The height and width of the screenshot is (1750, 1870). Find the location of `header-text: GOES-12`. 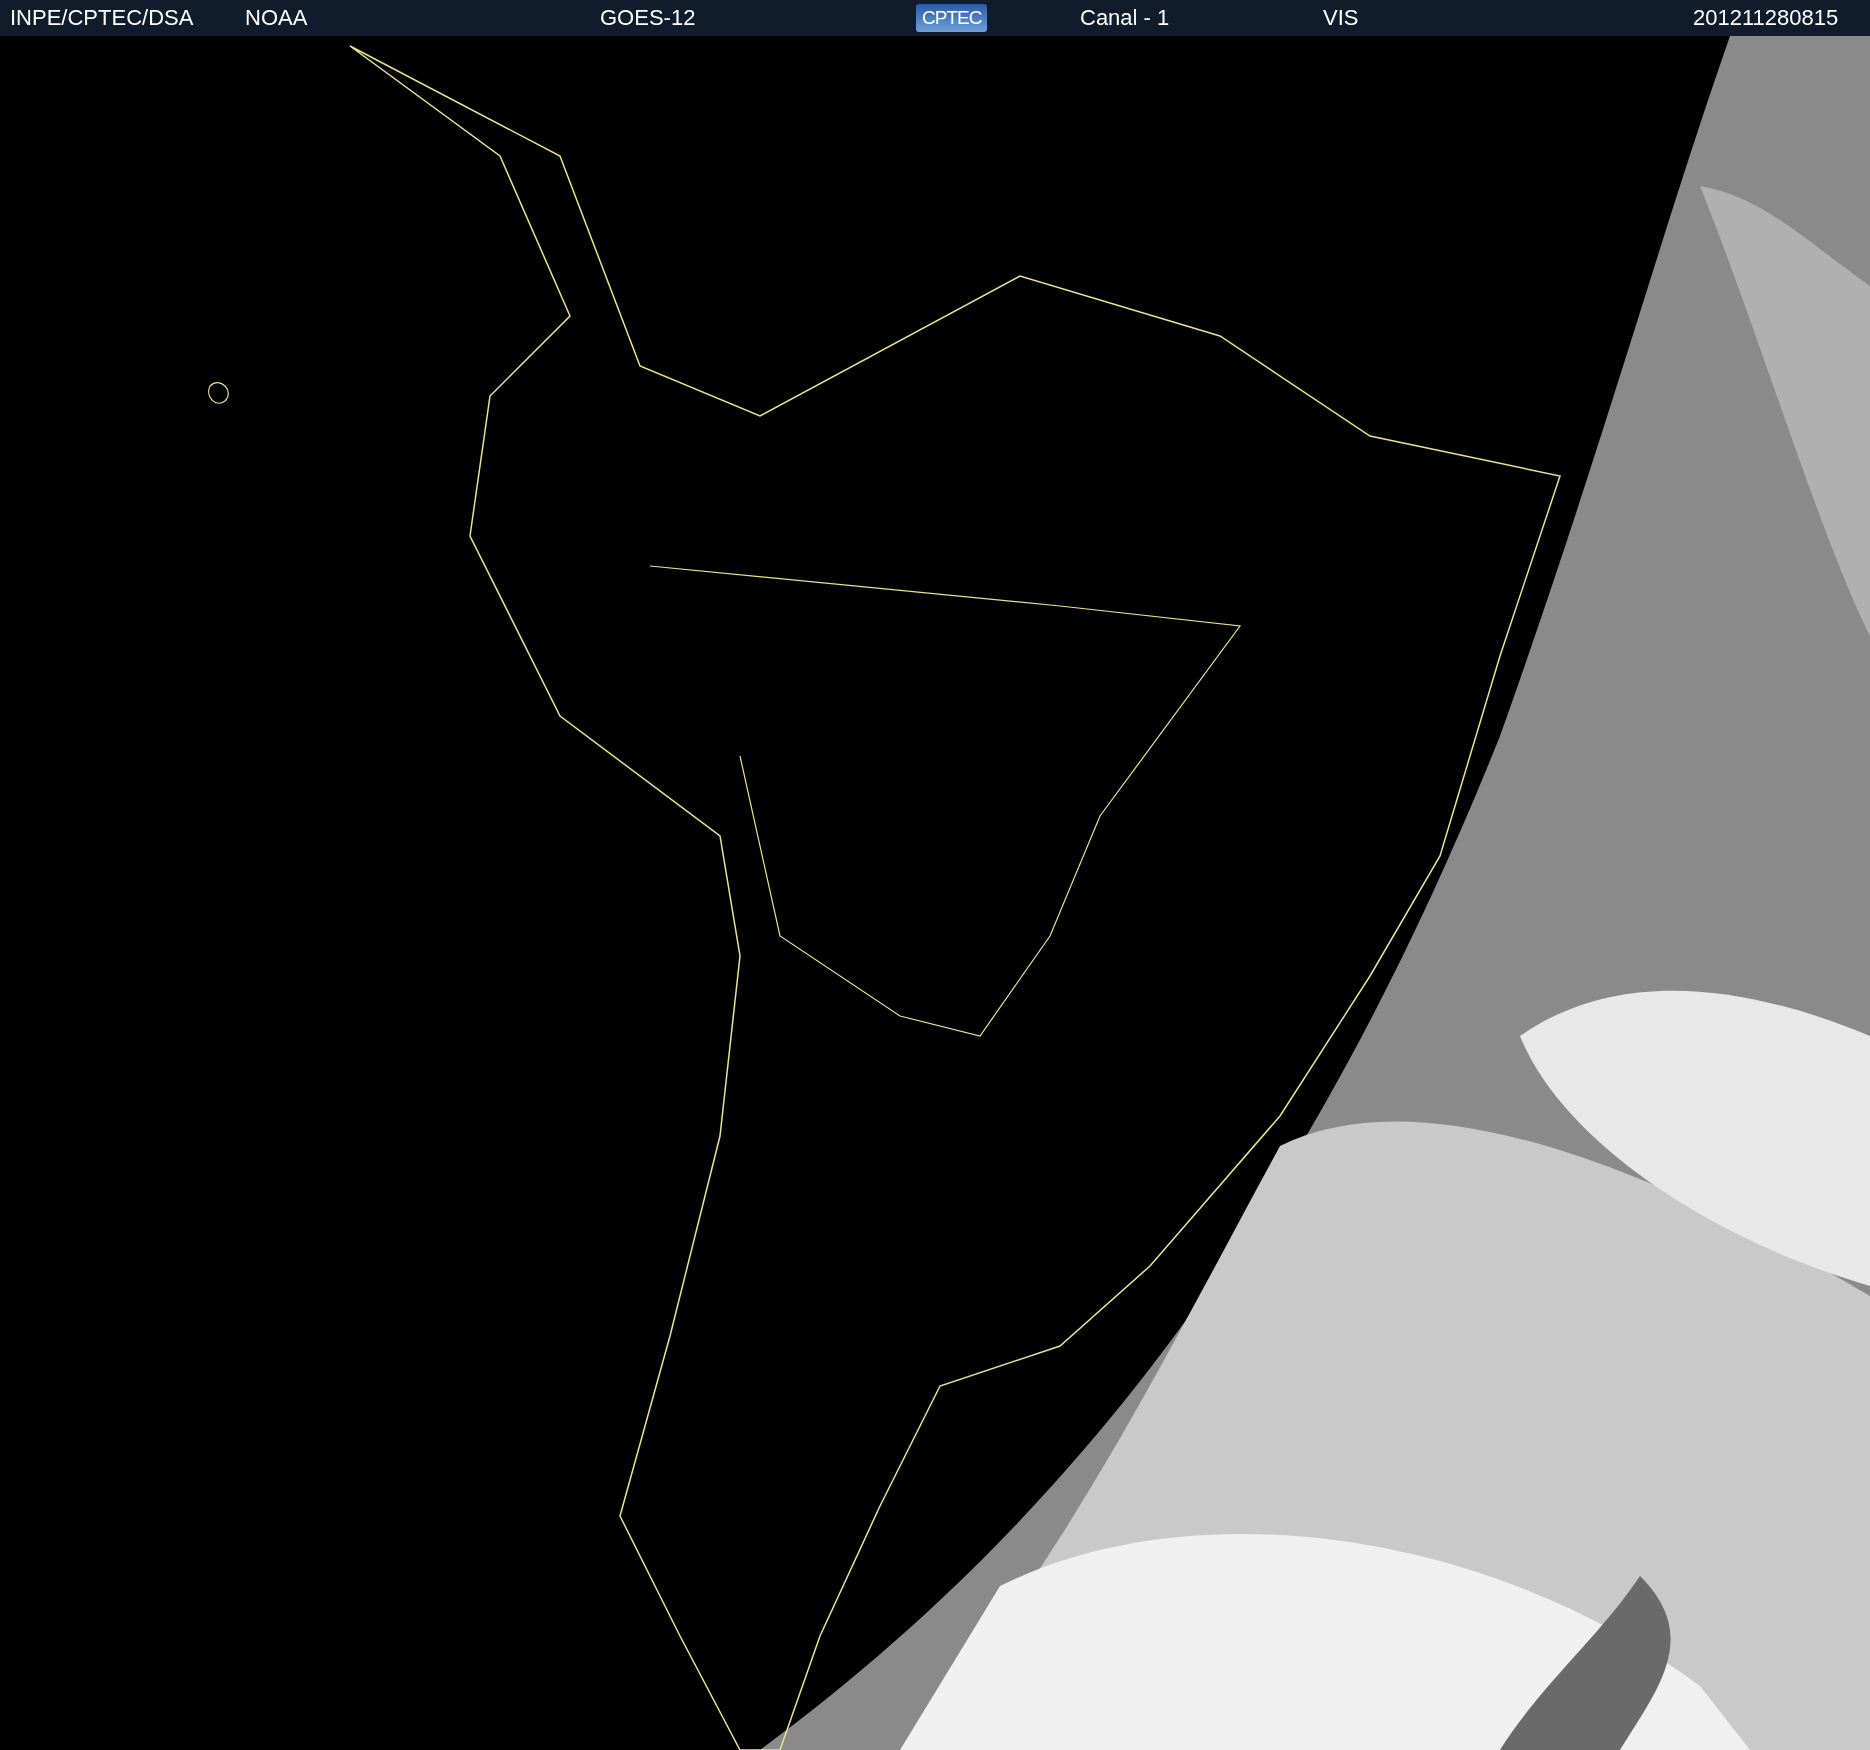

header-text: GOES-12 is located at coordinates (648, 18).